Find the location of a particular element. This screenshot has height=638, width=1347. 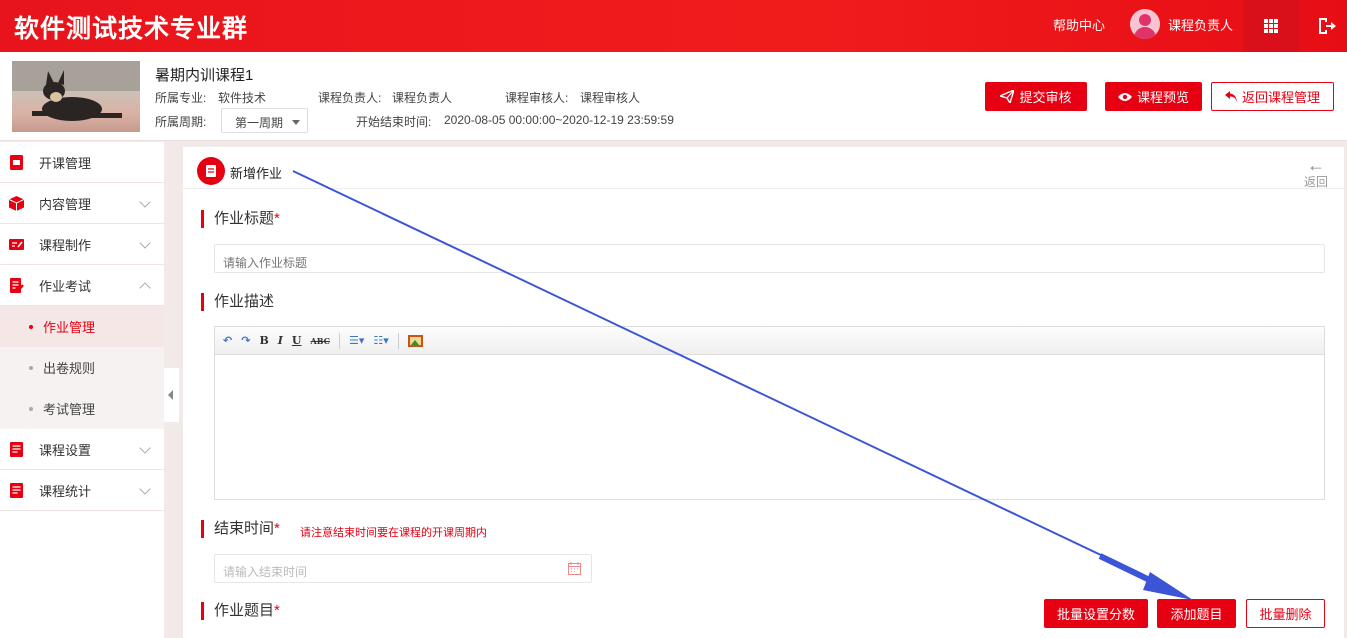

help-center-link: 帮助中心 is located at coordinates (1079, 24).